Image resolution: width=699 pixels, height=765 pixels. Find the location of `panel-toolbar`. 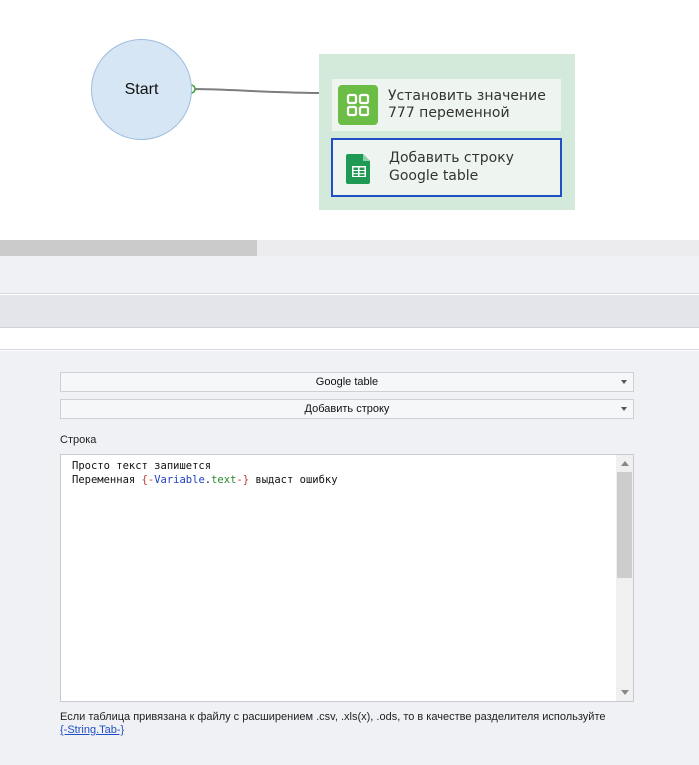

panel-toolbar is located at coordinates (349, 311).